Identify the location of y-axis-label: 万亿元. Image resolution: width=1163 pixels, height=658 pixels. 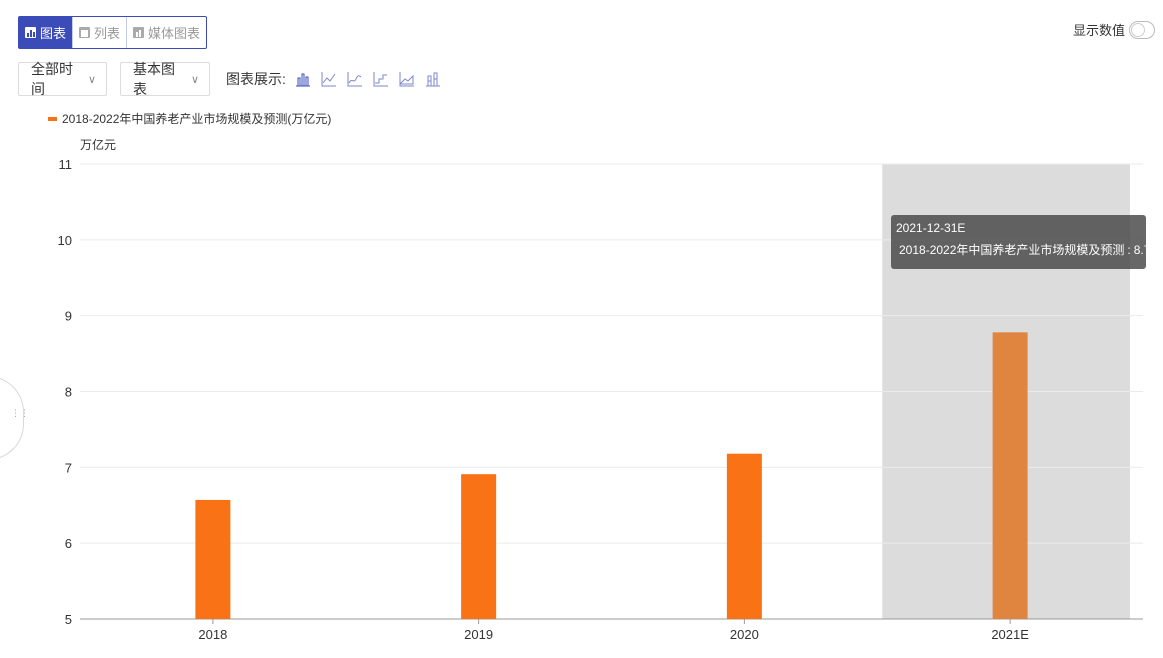
(98, 144).